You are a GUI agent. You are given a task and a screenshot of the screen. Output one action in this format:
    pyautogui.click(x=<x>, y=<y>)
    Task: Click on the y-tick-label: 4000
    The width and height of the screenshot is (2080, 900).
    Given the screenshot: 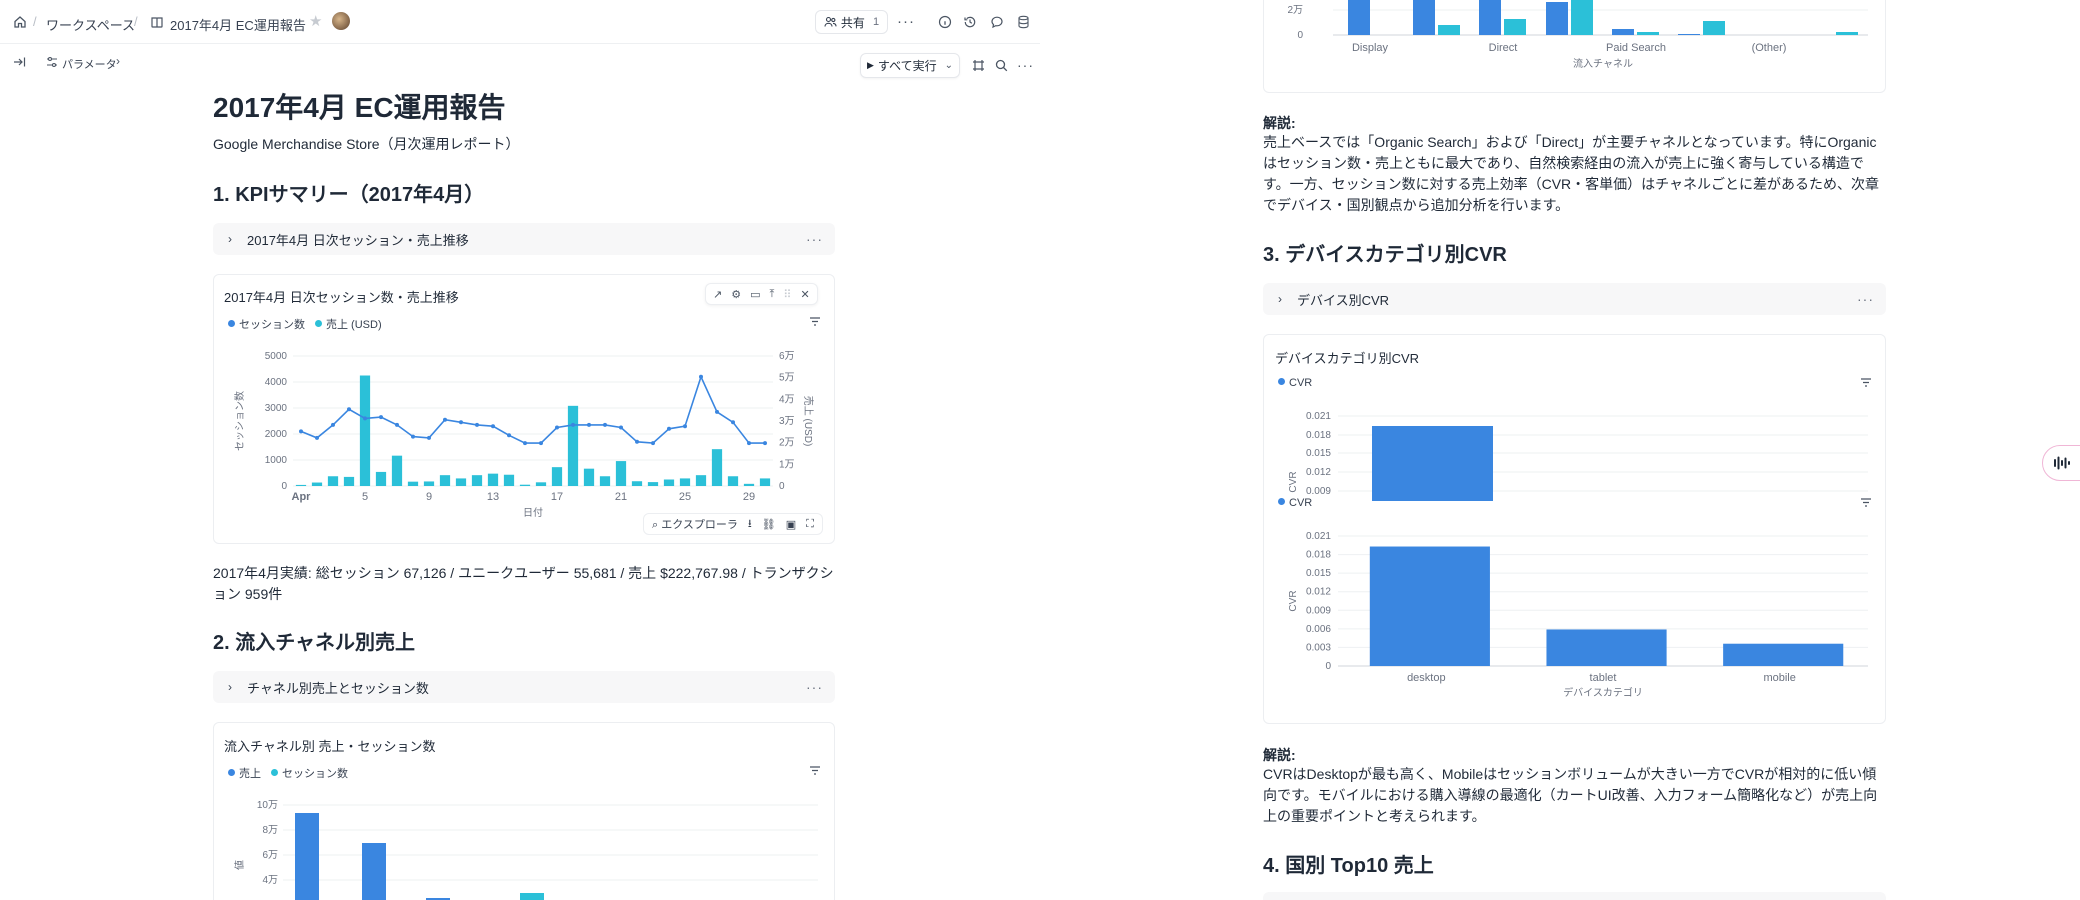 What is the action you would take?
    pyautogui.click(x=276, y=382)
    